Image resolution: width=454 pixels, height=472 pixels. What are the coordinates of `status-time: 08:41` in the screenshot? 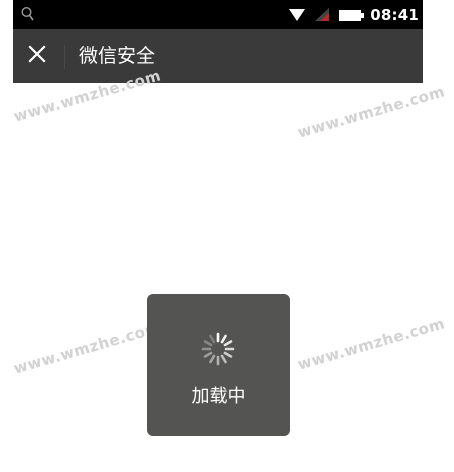 It's located at (394, 14).